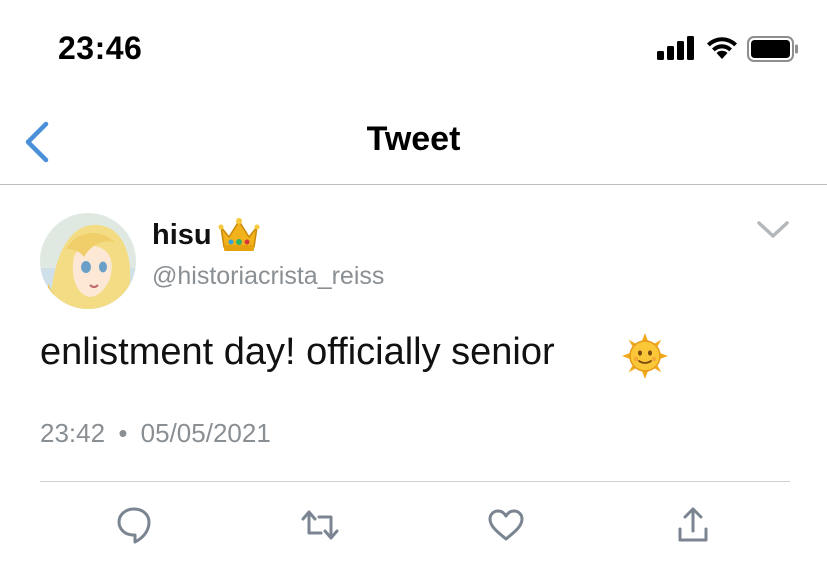 The image size is (827, 566). Describe the element at coordinates (100, 48) in the screenshot. I see `status-time: 23:46` at that location.